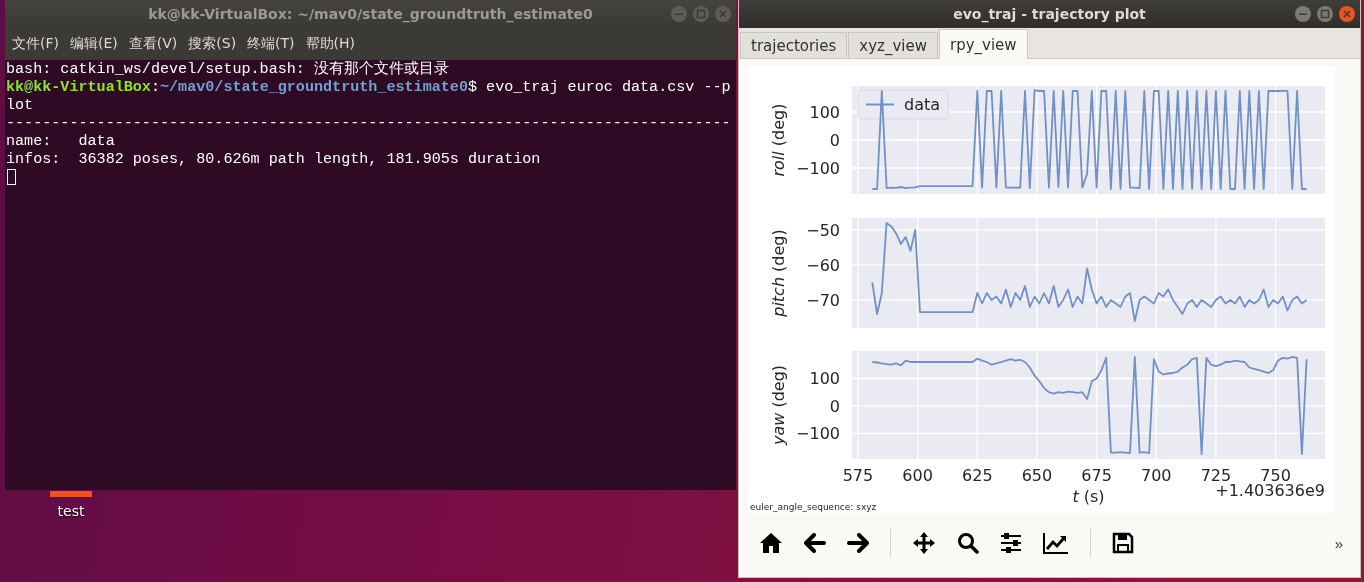 This screenshot has height=582, width=1364. I want to click on overflow-button: », so click(1338, 543).